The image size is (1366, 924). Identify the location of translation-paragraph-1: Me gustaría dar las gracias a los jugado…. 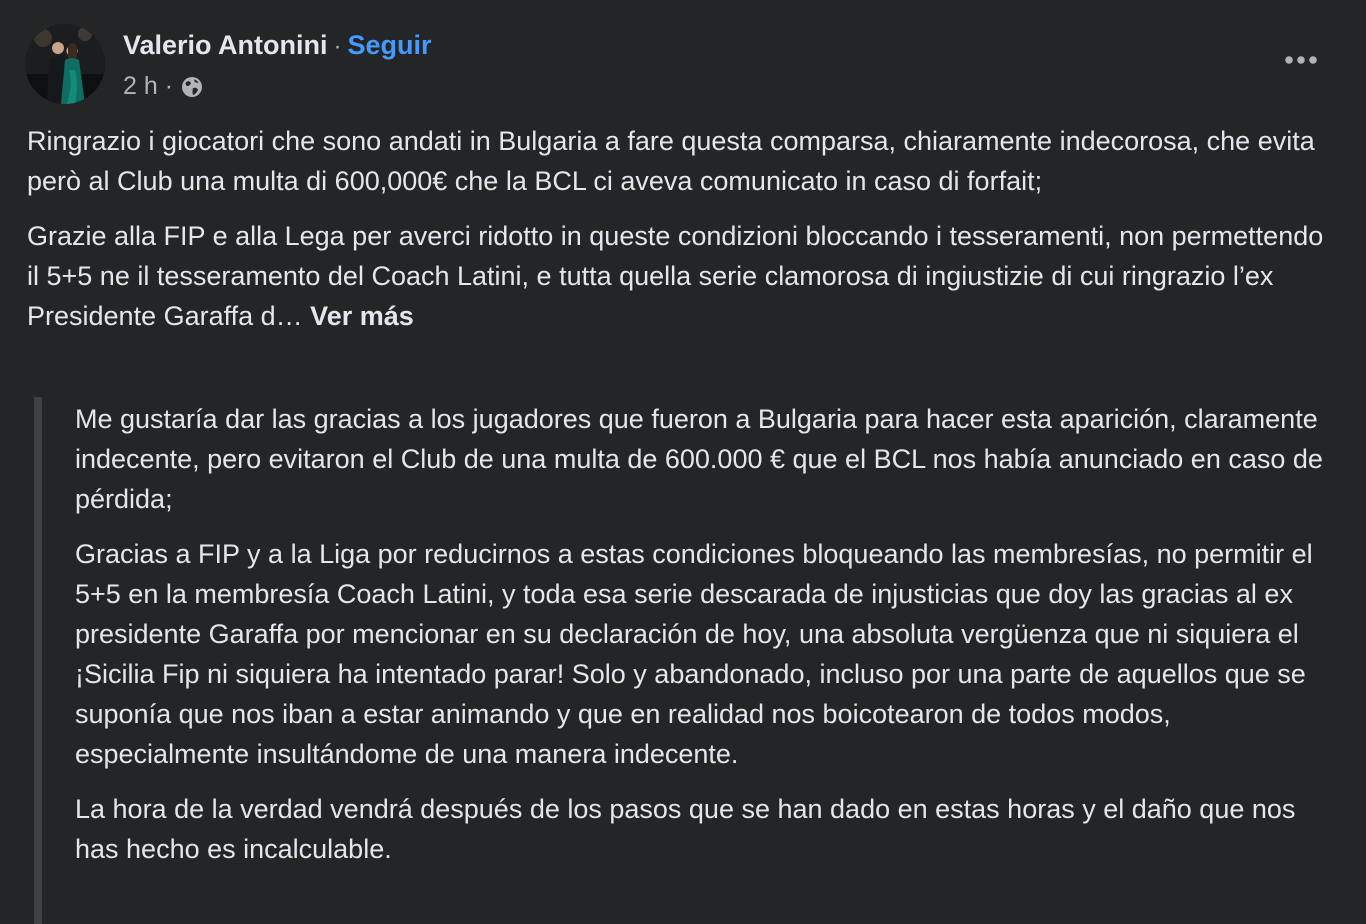
(699, 459).